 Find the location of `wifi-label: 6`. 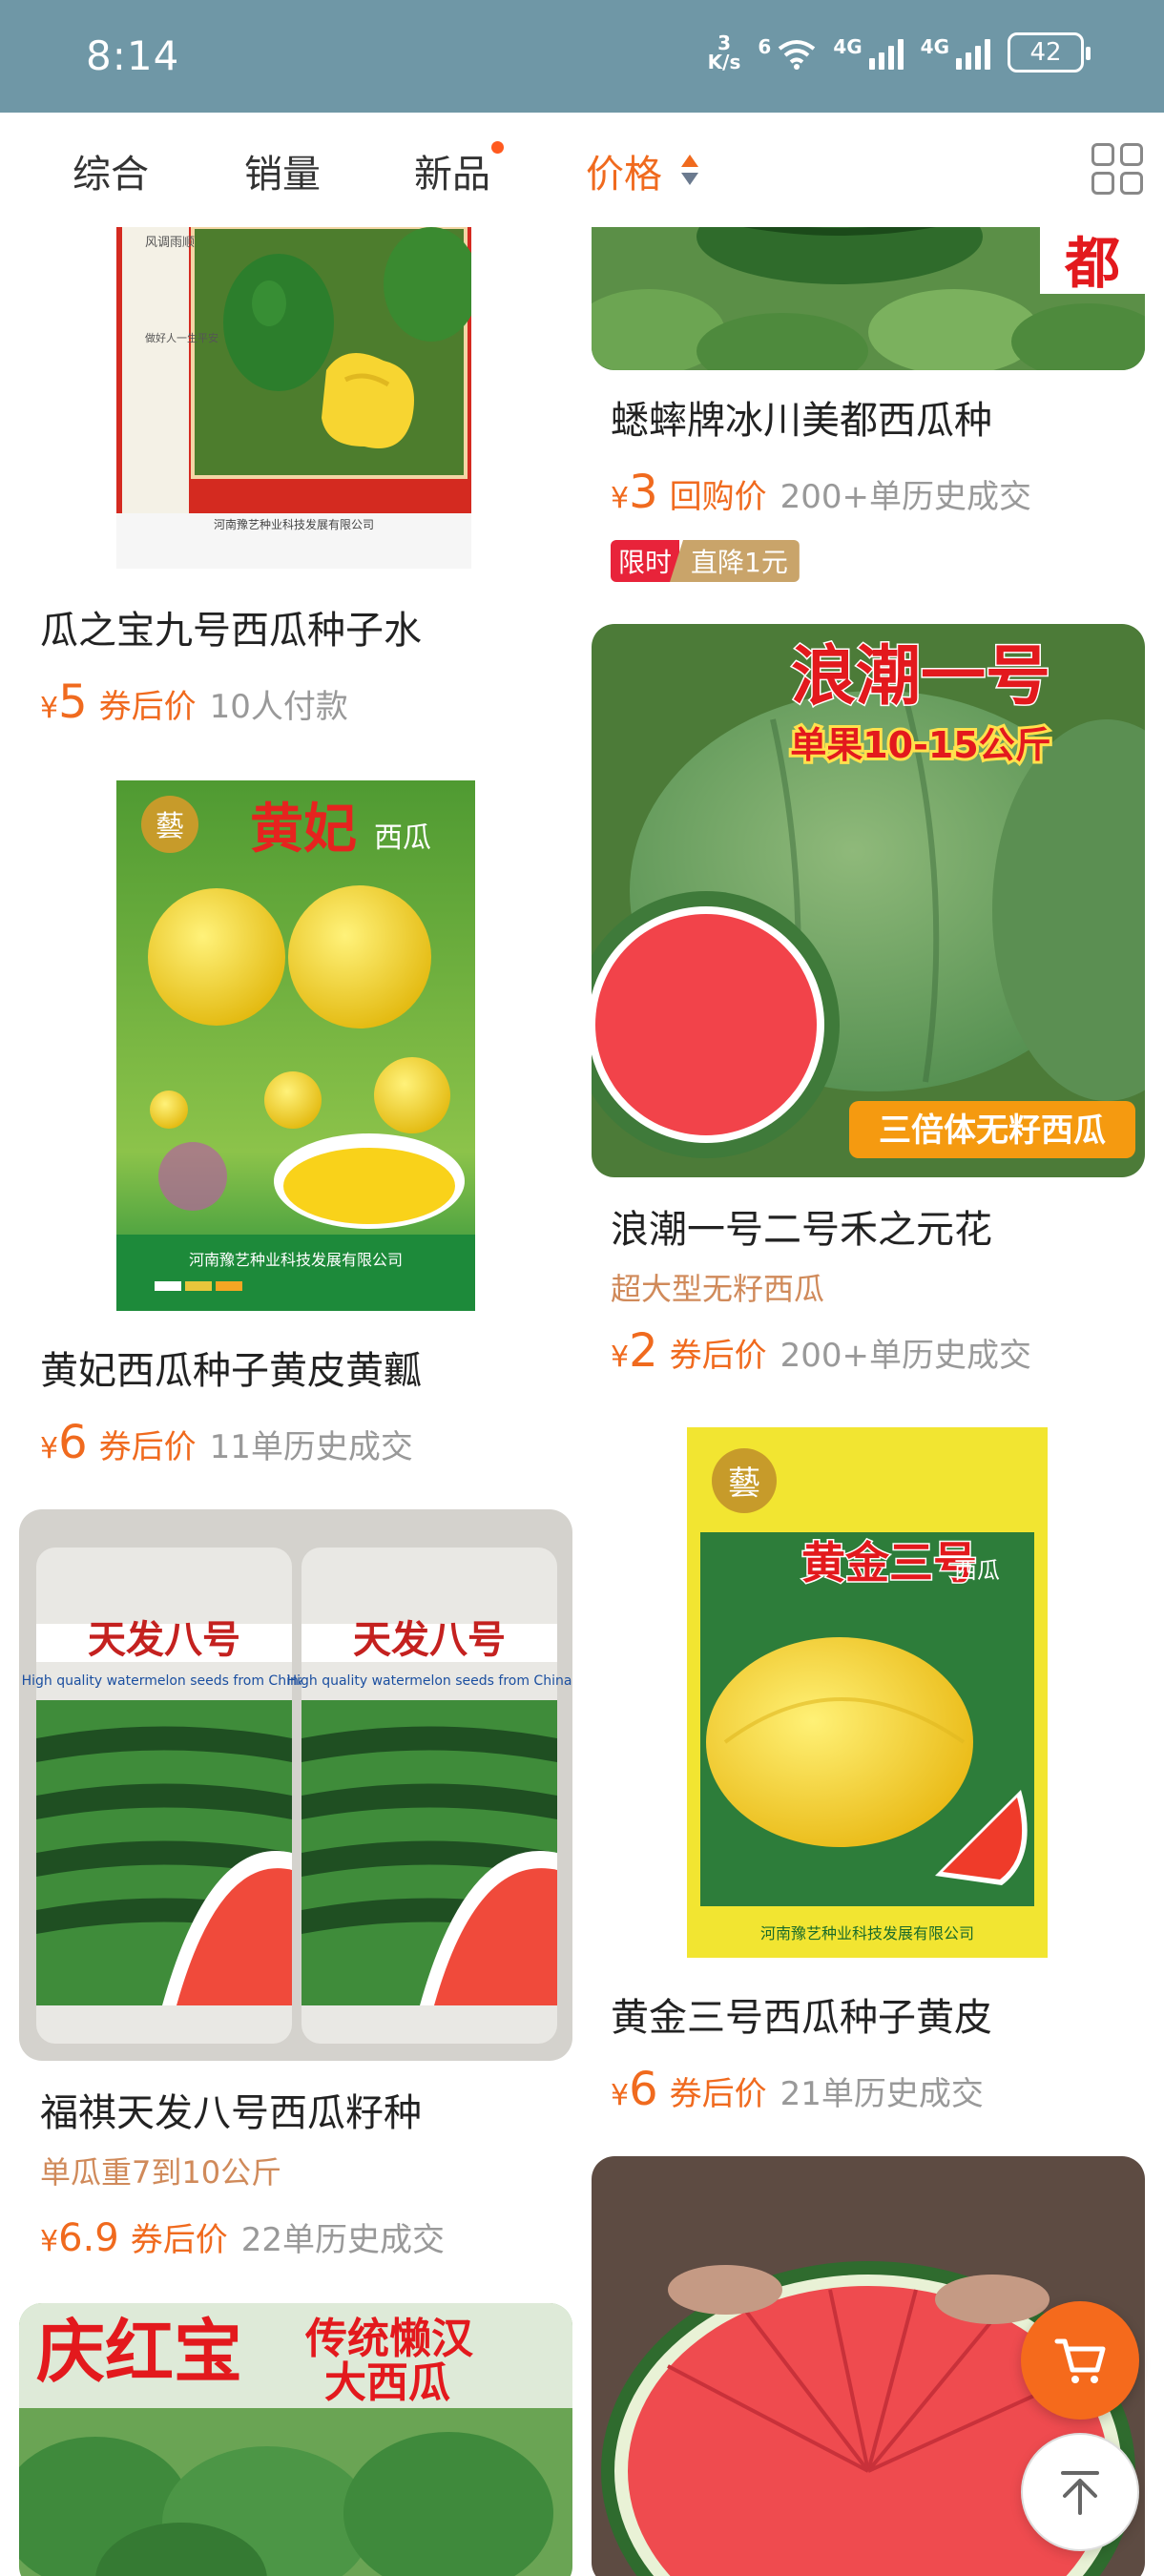

wifi-label: 6 is located at coordinates (765, 46).